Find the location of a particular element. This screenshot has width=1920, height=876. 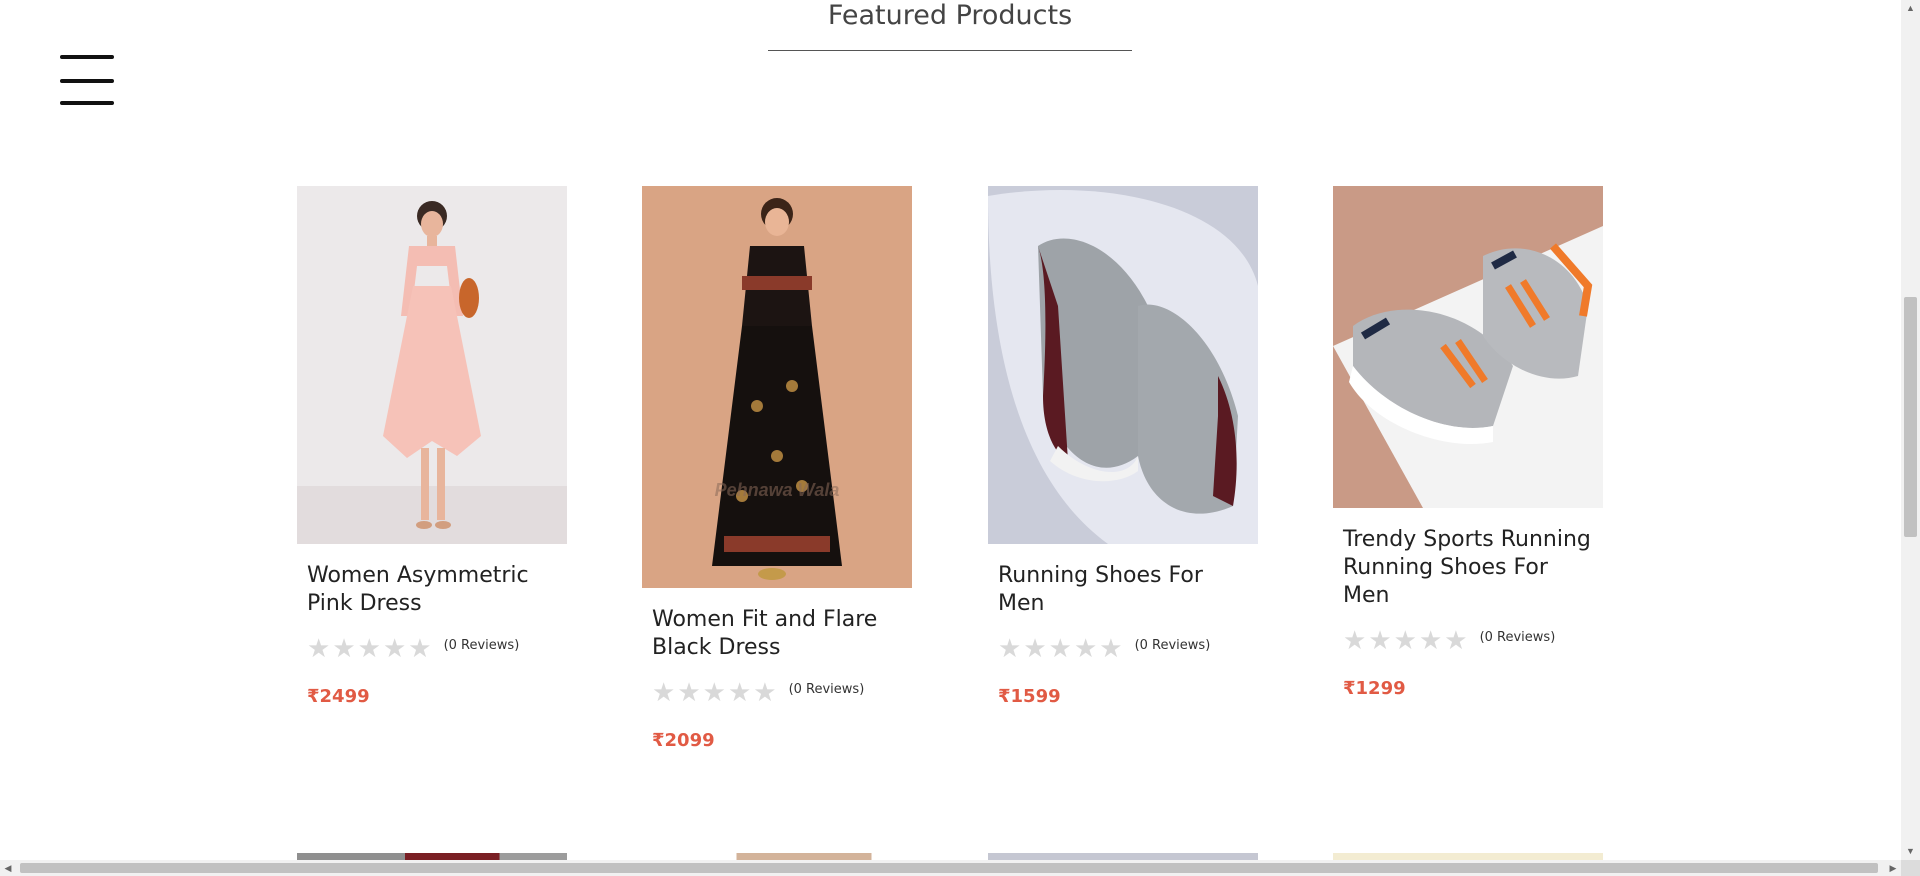

horizontal-scrollbar: ◀ ▶ is located at coordinates (950, 868).